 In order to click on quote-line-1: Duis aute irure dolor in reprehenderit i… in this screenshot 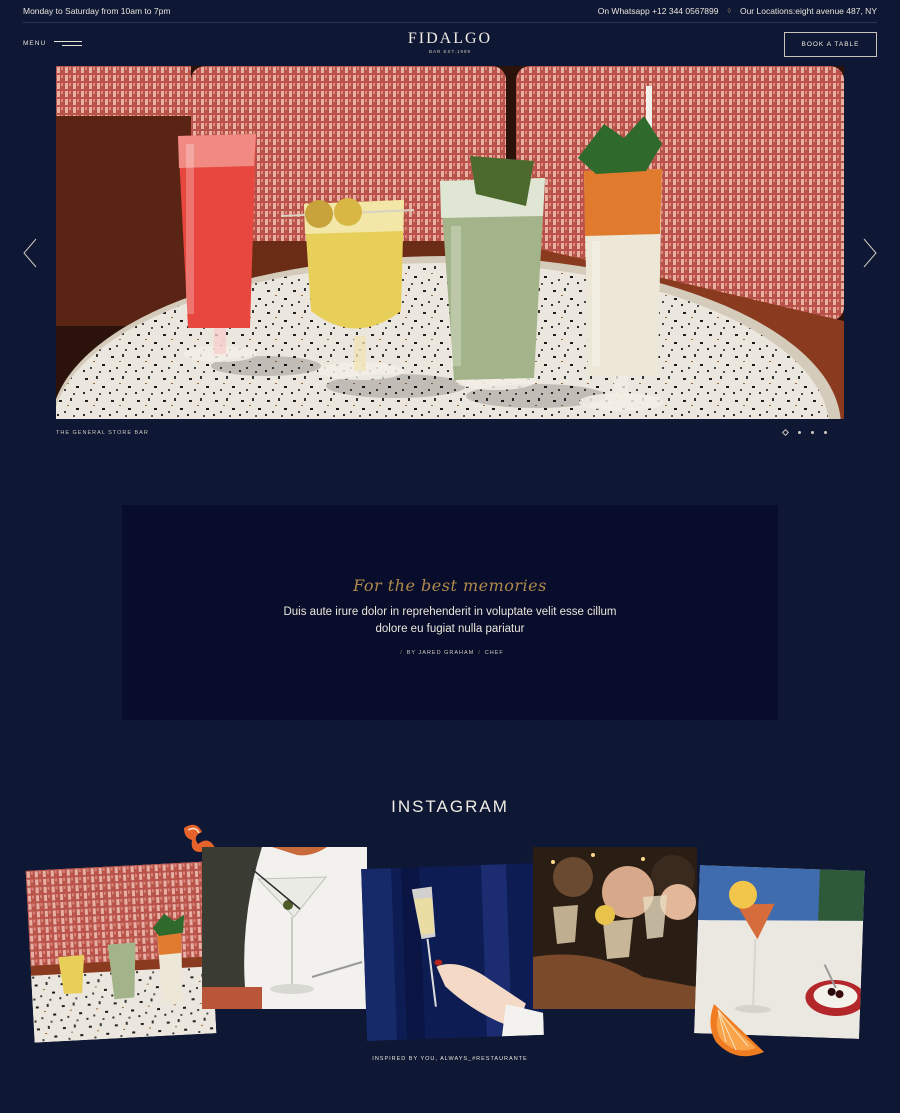, I will do `click(450, 612)`.